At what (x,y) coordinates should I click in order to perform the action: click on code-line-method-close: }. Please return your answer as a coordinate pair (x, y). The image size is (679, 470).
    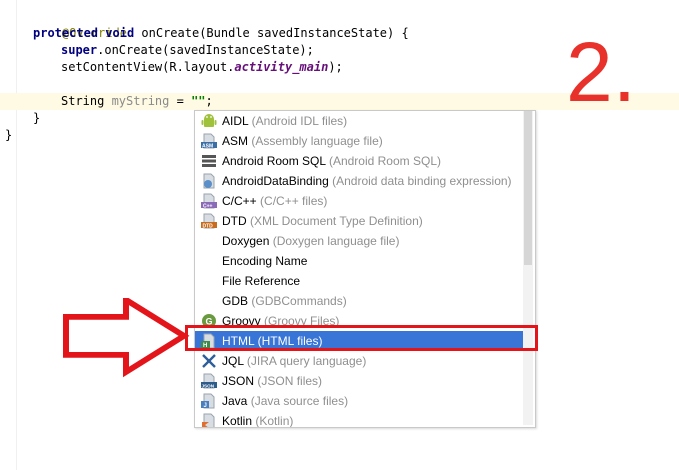
    Looking at the image, I should click on (37, 118).